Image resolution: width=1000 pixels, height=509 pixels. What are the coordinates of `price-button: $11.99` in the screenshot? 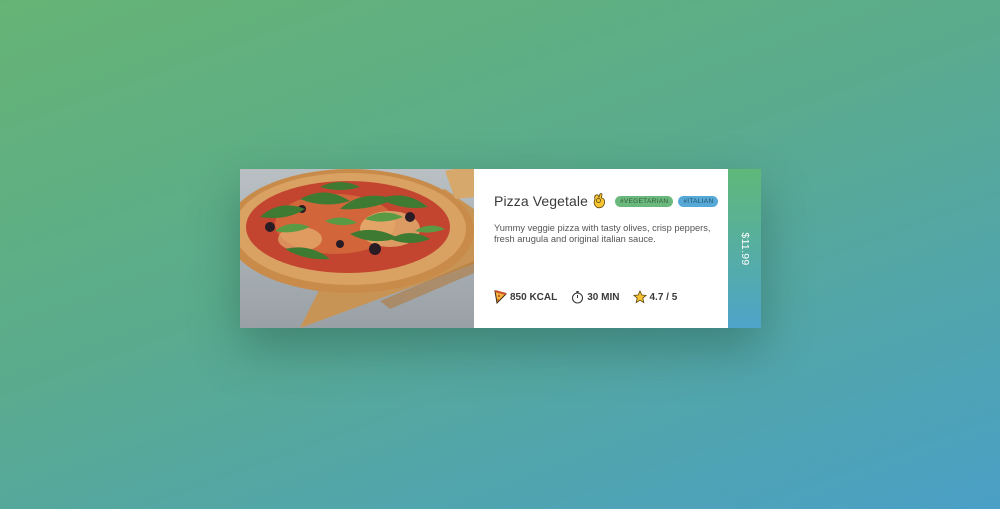 It's located at (744, 248).